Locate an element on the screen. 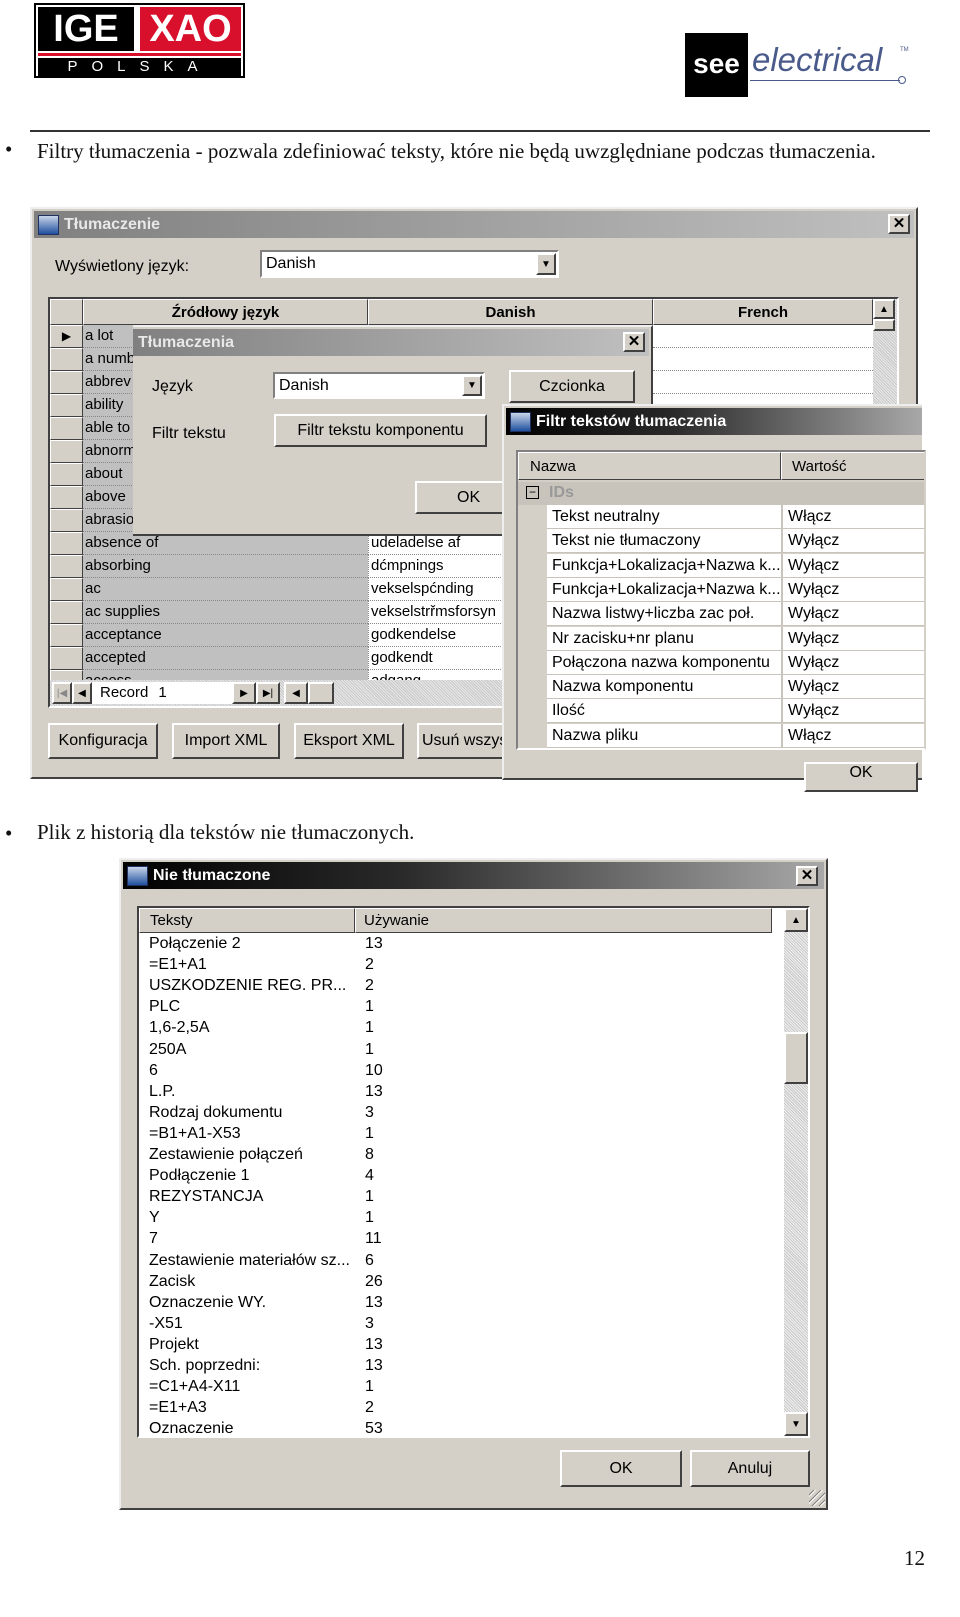  vertical-scrollbar: ▲ ▼ is located at coordinates (796, 1172).